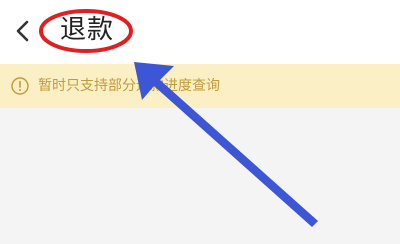 This screenshot has width=400, height=244. Describe the element at coordinates (20, 86) in the screenshot. I see `info-circle-icon` at that location.